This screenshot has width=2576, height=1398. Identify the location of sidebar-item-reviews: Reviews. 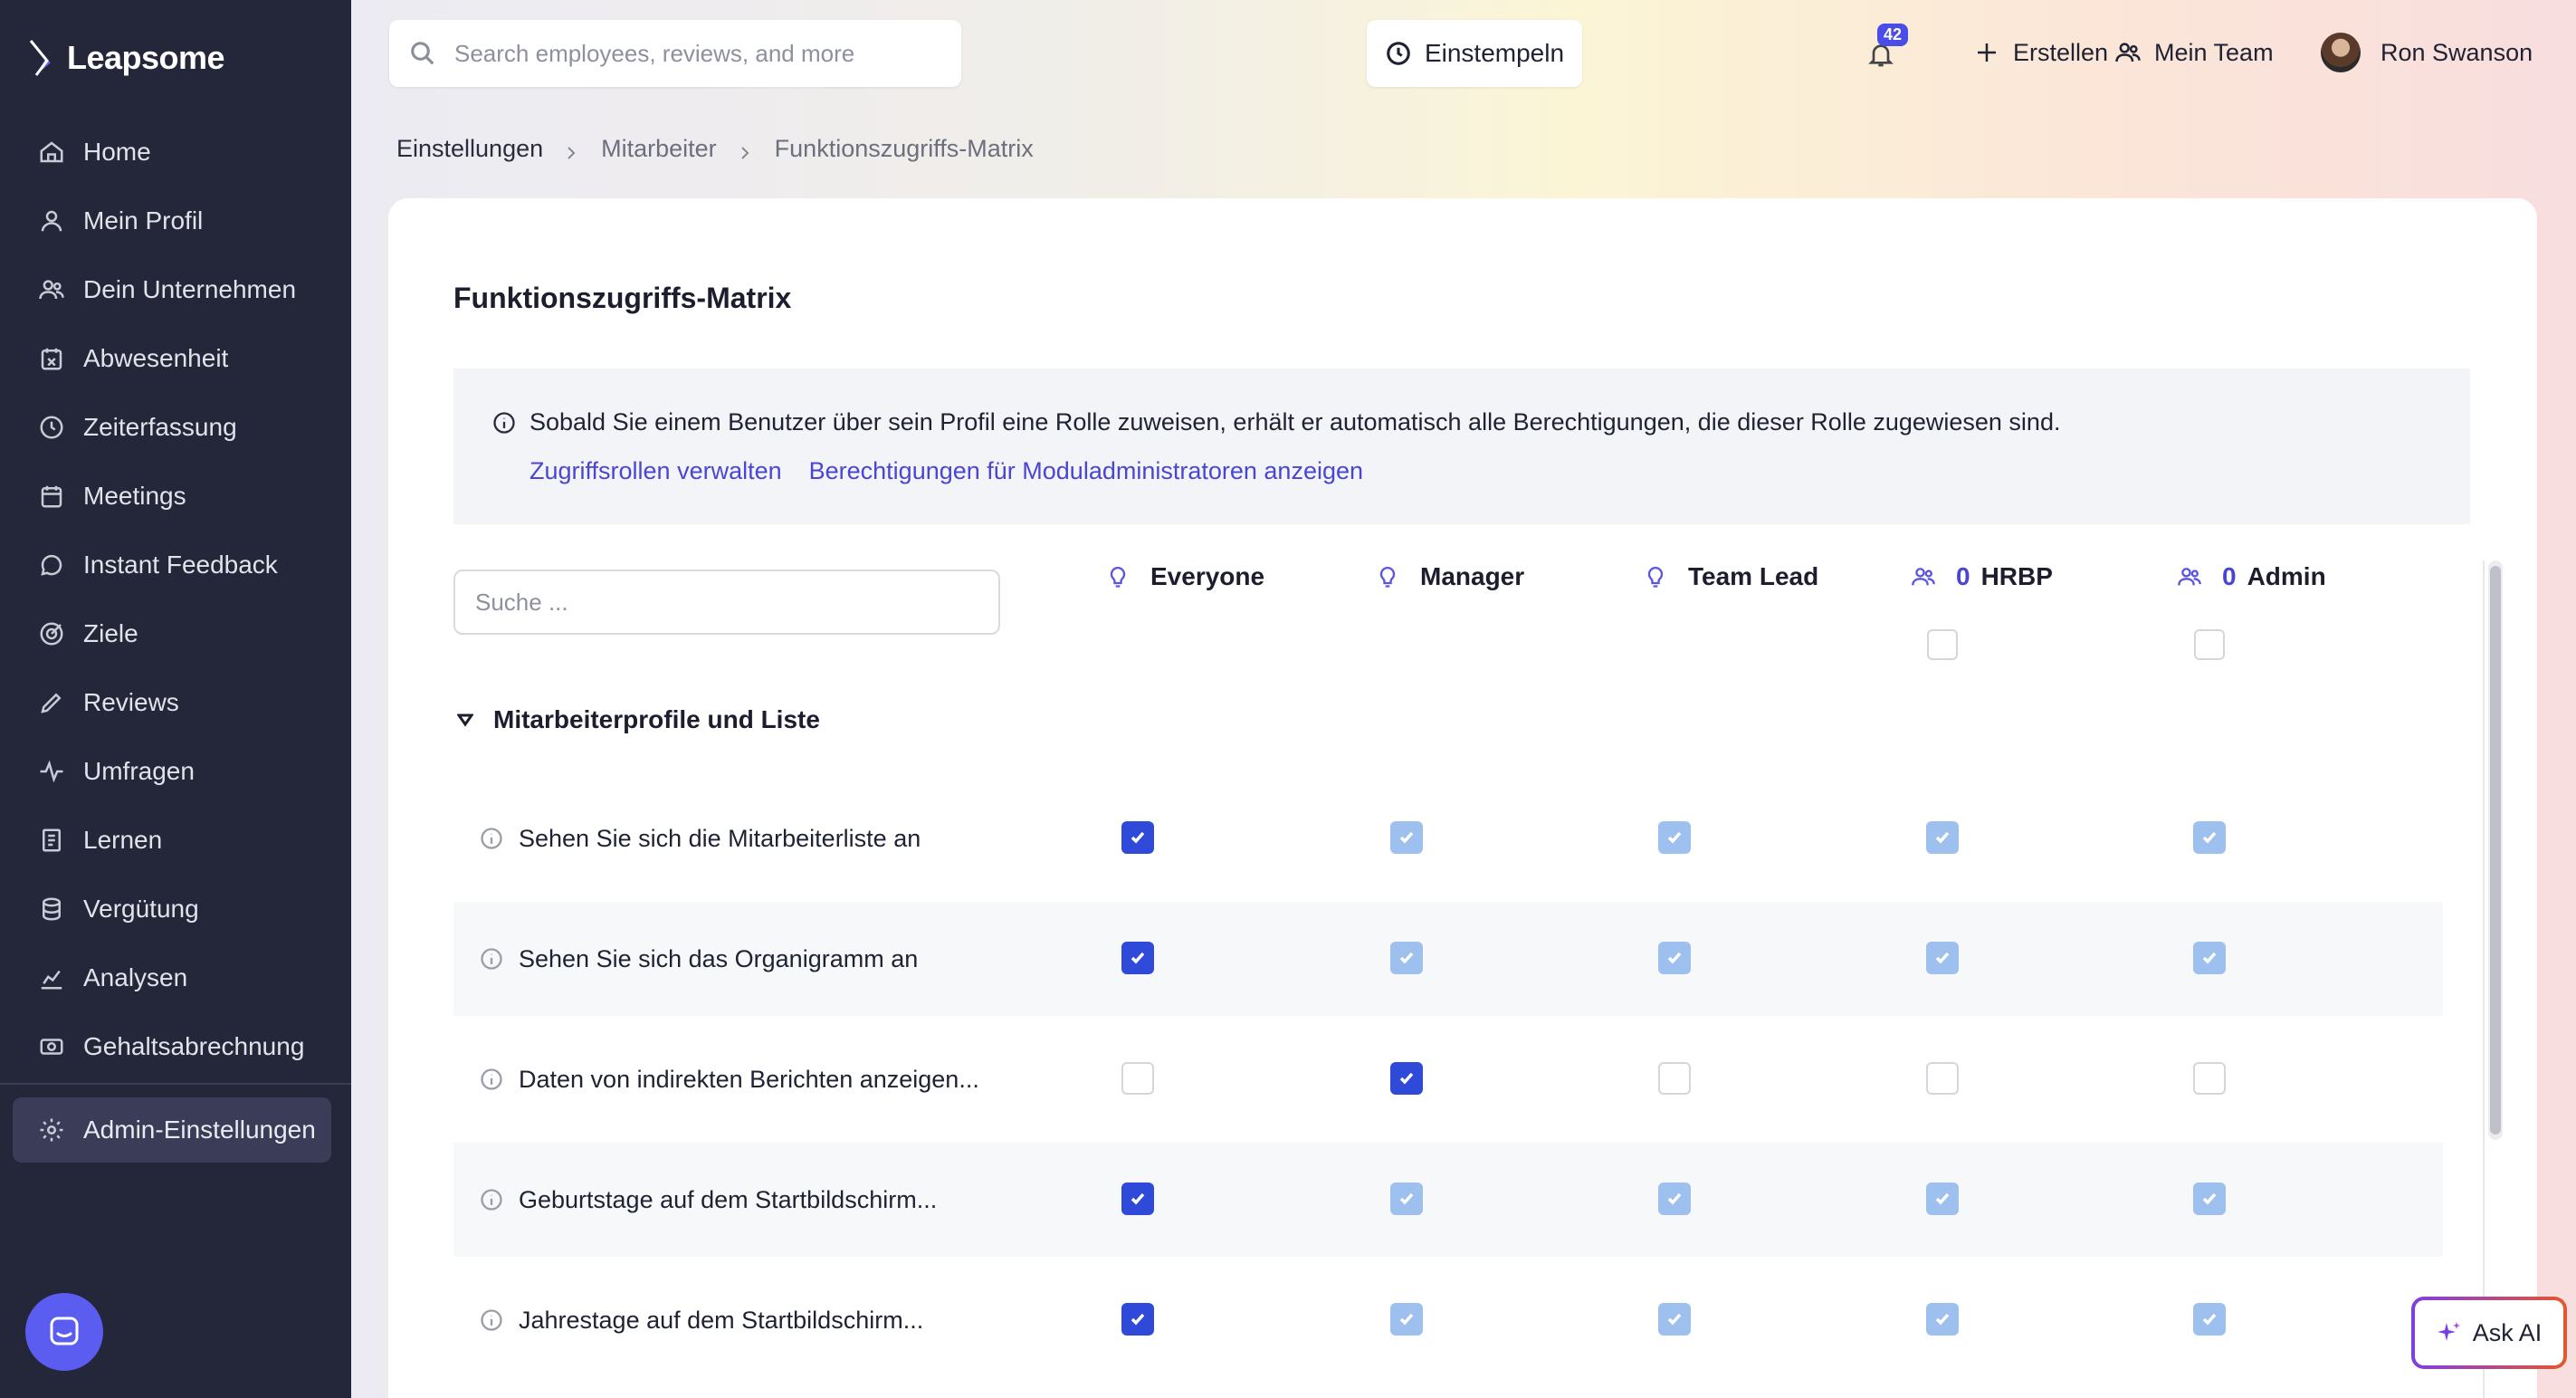
(176, 702).